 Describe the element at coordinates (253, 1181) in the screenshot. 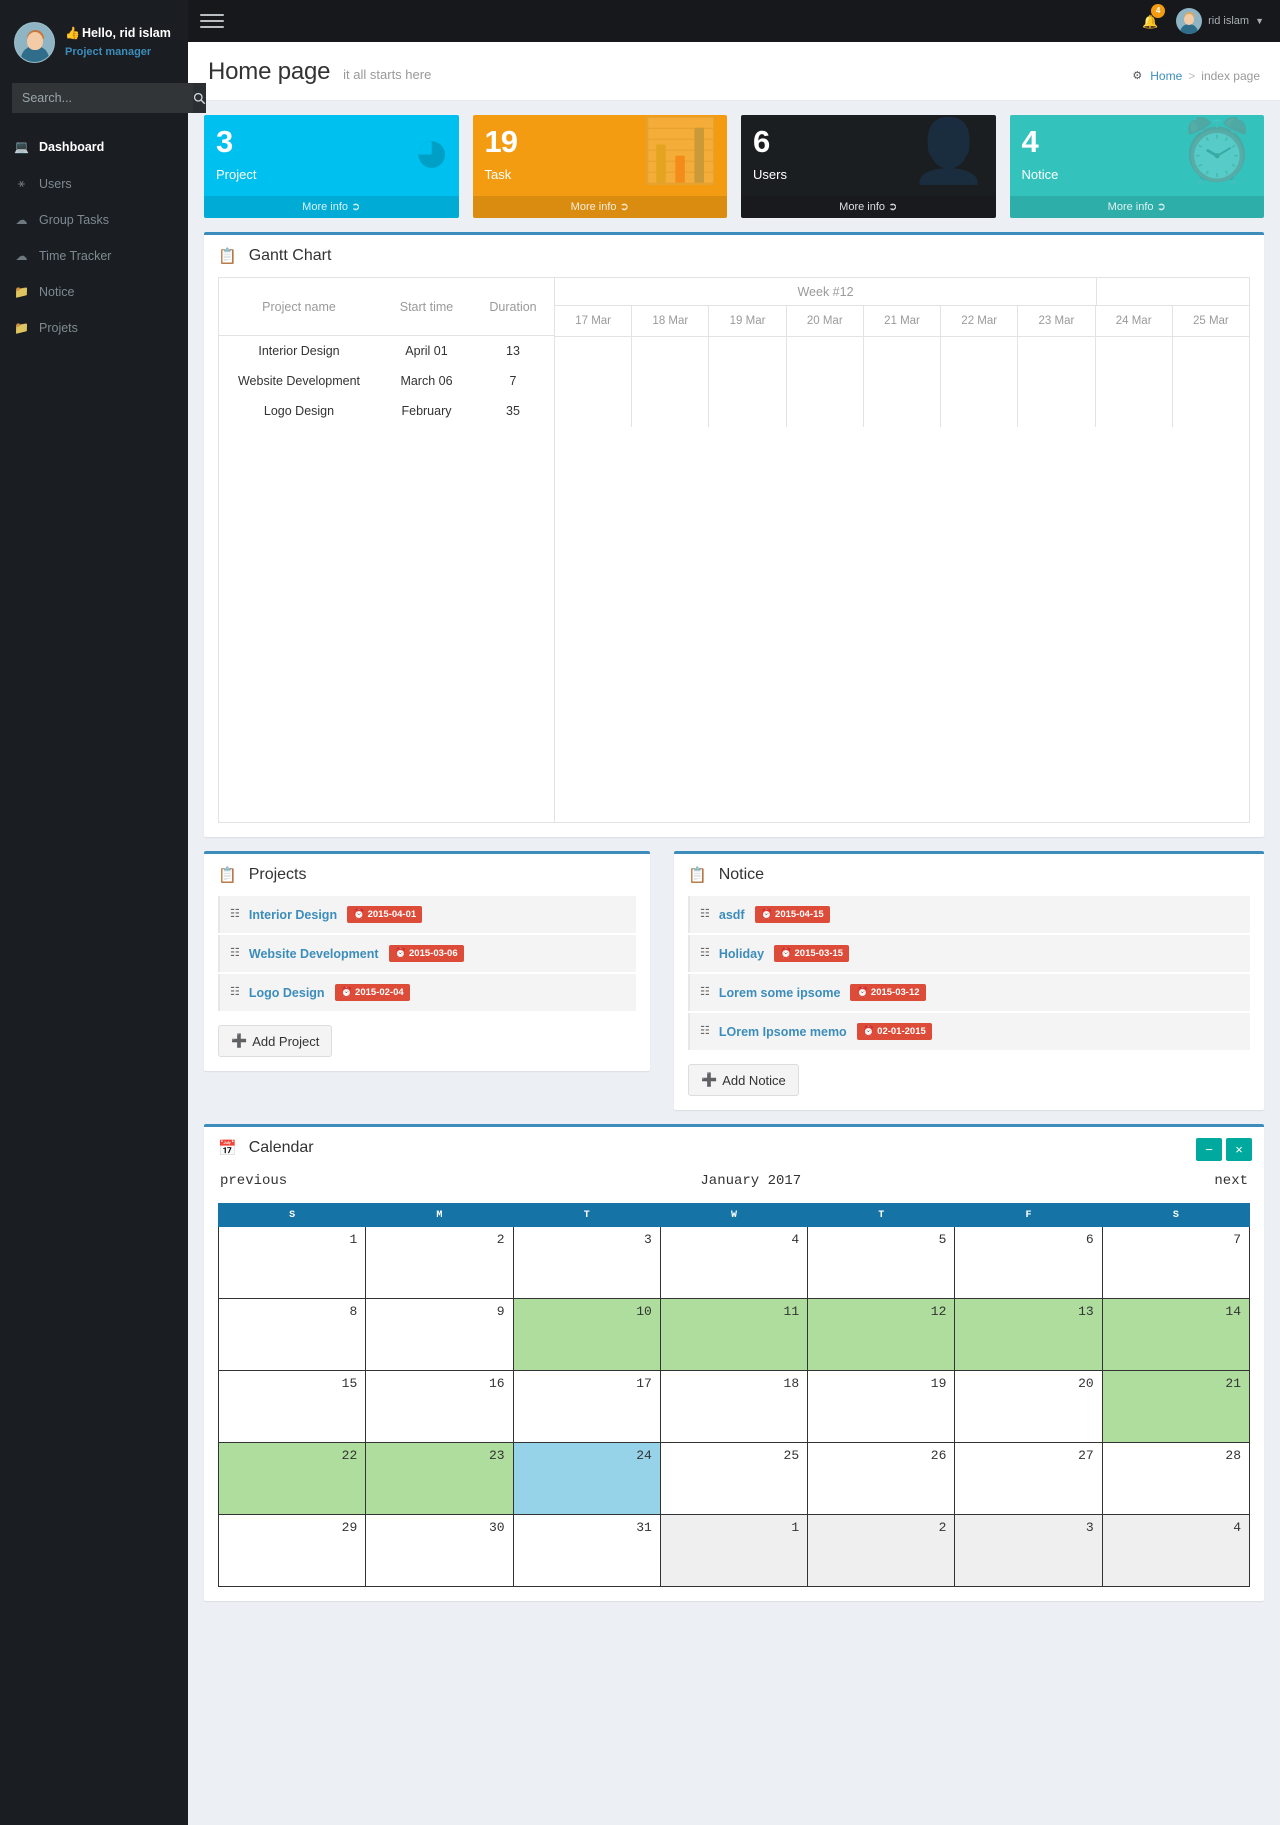

I see `calendar-previous-button: previous` at that location.